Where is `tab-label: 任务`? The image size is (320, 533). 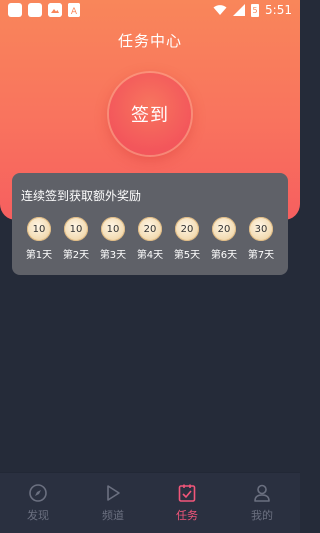
tab-label: 任务 is located at coordinates (187, 515).